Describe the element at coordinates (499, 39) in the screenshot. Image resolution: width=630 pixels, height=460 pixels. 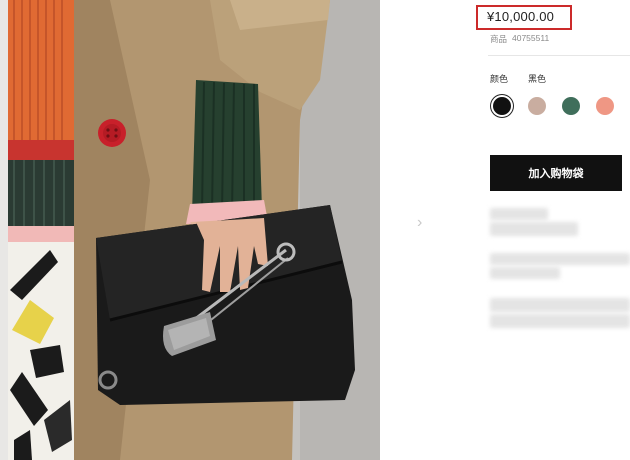
I see `sku-label: 商品` at that location.